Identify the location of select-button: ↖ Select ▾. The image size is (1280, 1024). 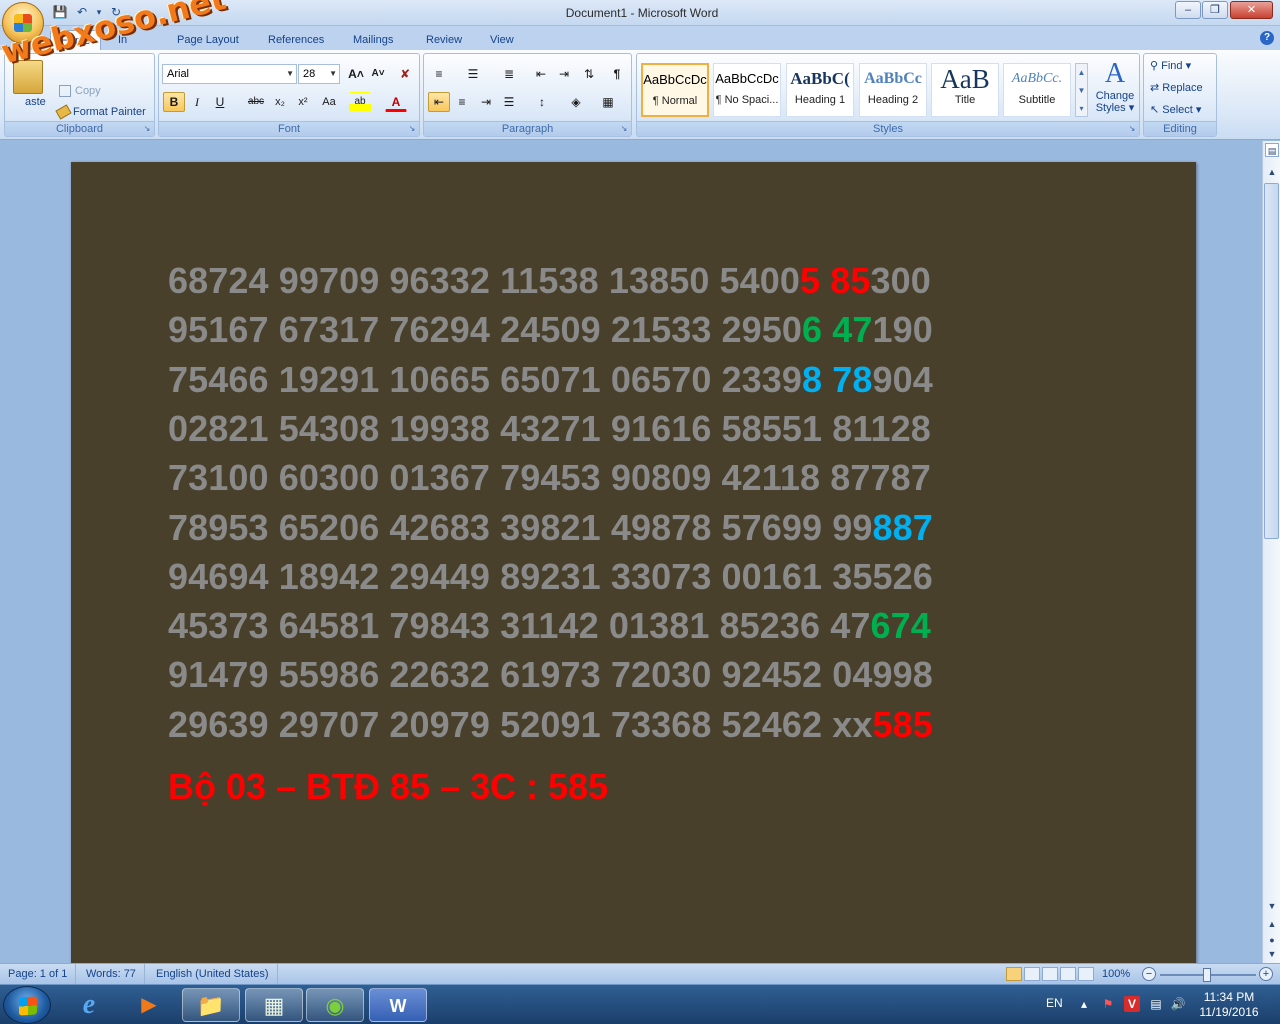
(1175, 110).